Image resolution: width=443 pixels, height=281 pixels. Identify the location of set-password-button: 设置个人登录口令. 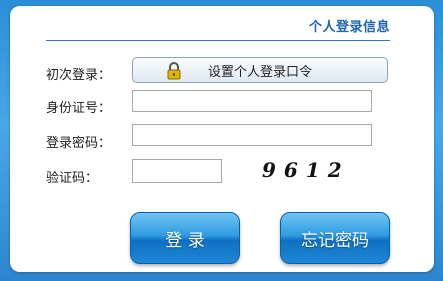
(260, 70).